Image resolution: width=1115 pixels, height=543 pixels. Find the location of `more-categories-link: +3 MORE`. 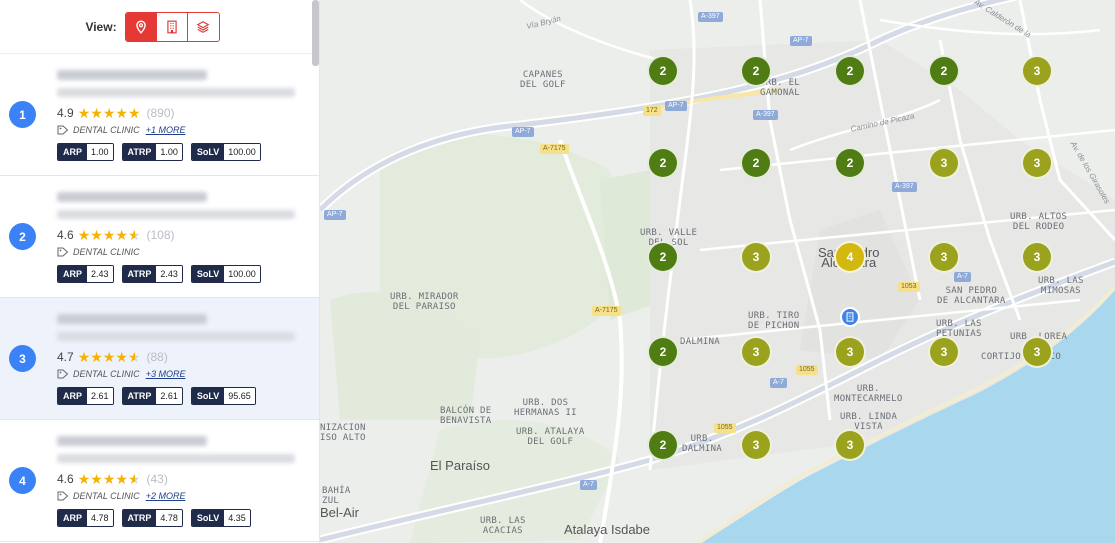

more-categories-link: +3 MORE is located at coordinates (166, 374).